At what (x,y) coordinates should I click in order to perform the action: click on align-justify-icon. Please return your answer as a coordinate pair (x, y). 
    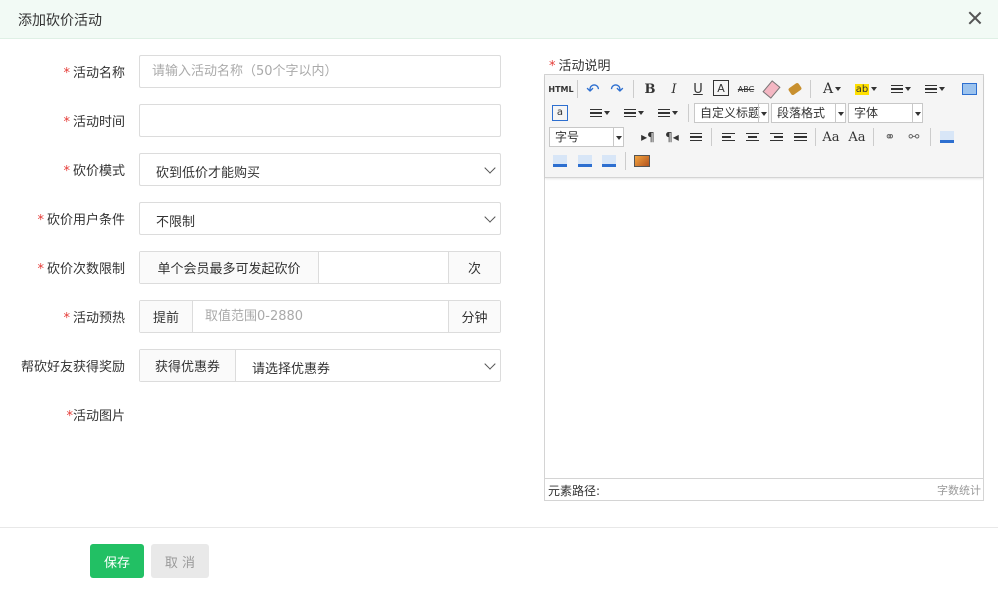
    Looking at the image, I should click on (800, 137).